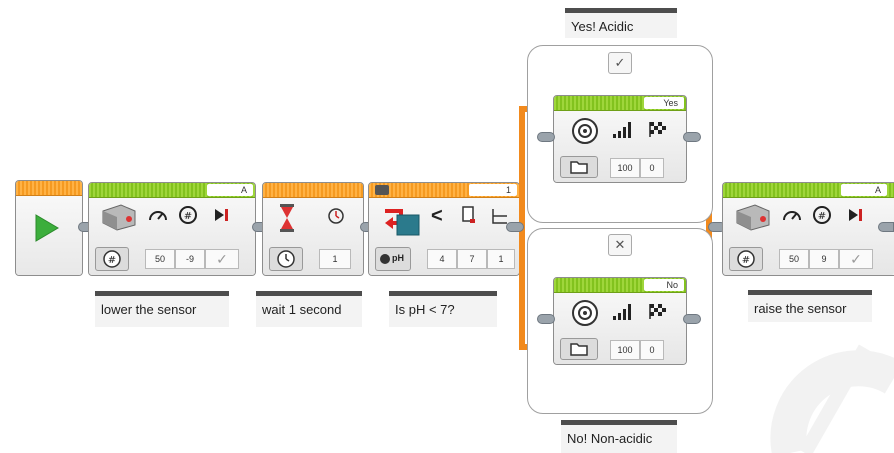  Describe the element at coordinates (402, 222) in the screenshot. I see `vernier-sensor-icon` at that location.